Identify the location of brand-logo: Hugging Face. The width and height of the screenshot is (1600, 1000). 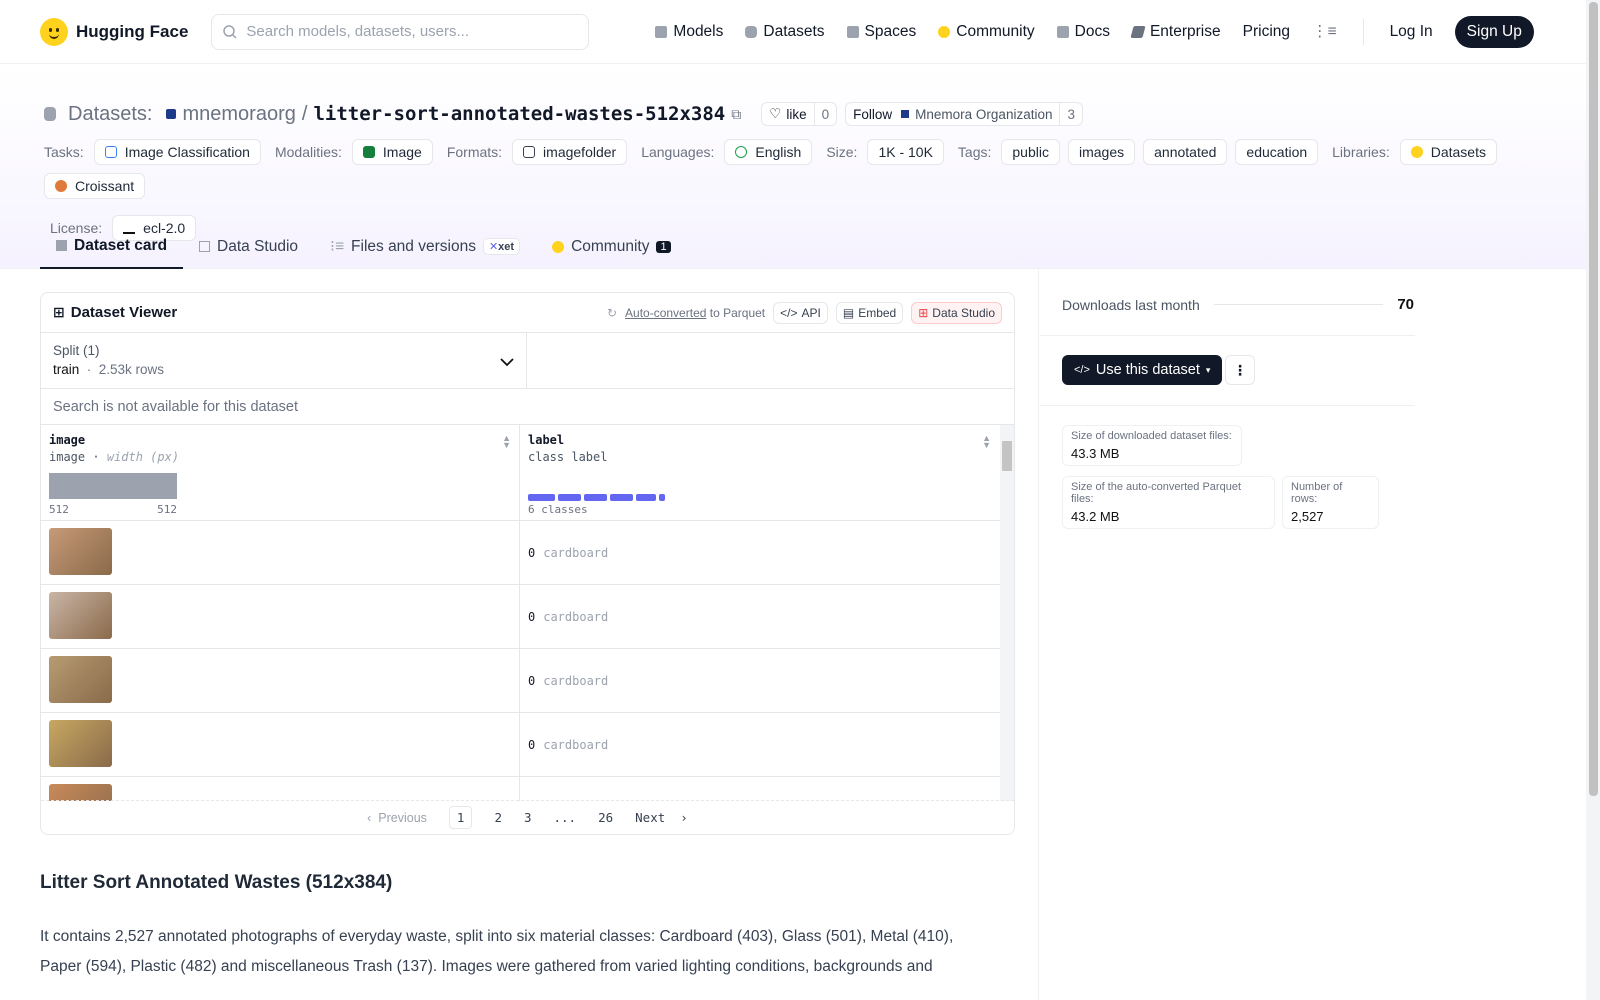
(114, 31).